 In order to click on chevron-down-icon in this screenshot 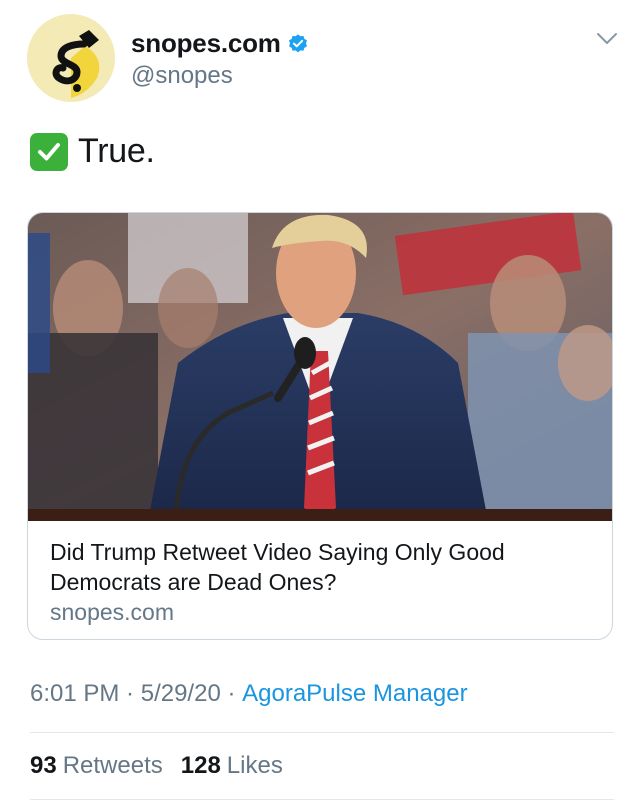, I will do `click(607, 39)`.